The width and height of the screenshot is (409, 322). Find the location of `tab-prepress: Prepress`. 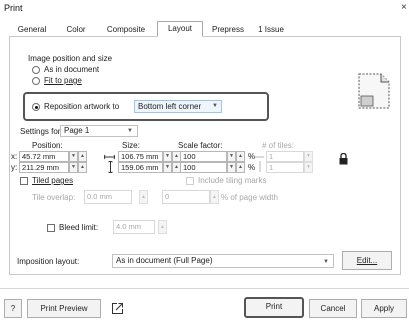

tab-prepress: Prepress is located at coordinates (228, 29).